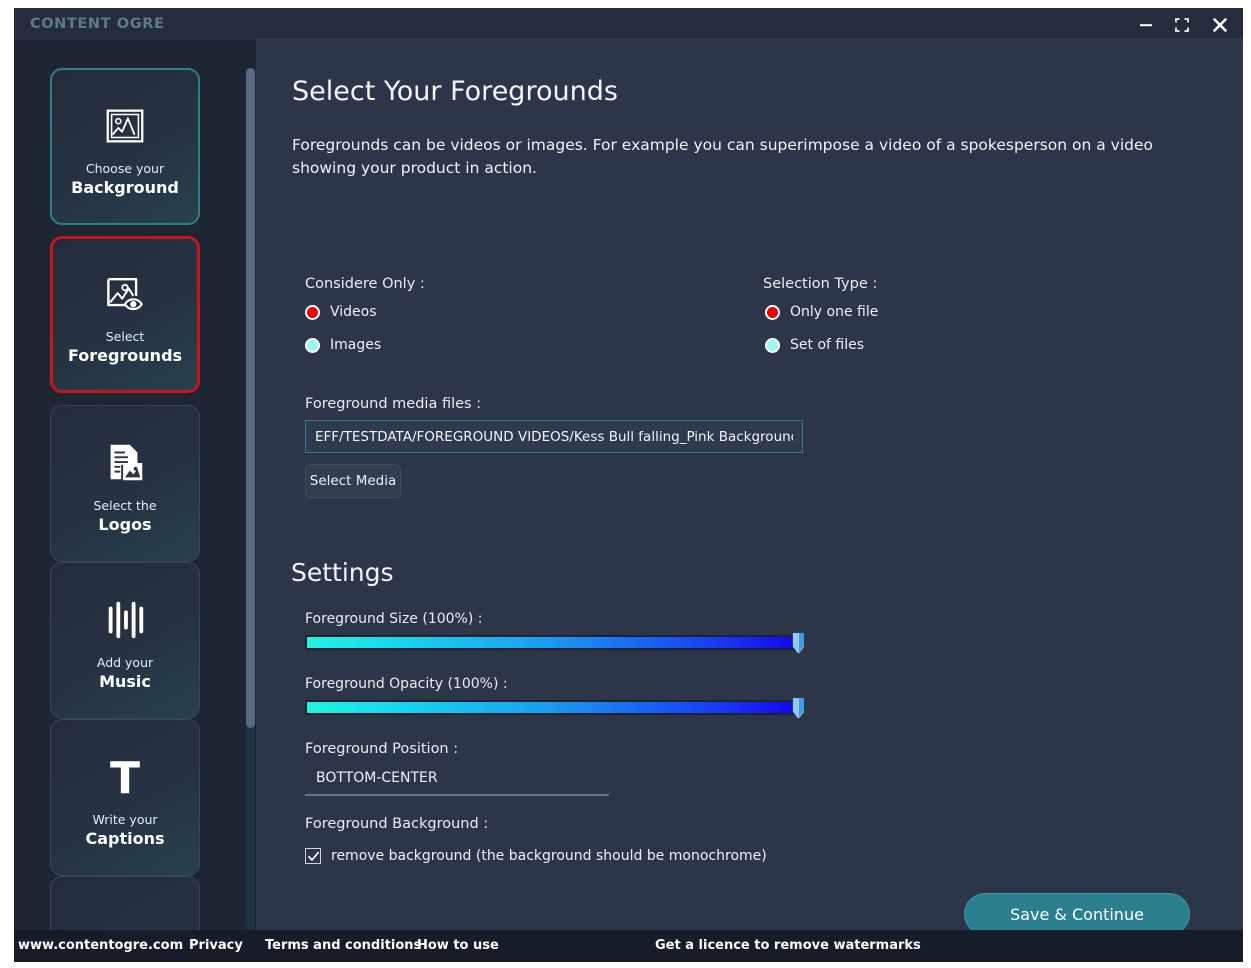  I want to click on audio-wave-icon, so click(125, 620).